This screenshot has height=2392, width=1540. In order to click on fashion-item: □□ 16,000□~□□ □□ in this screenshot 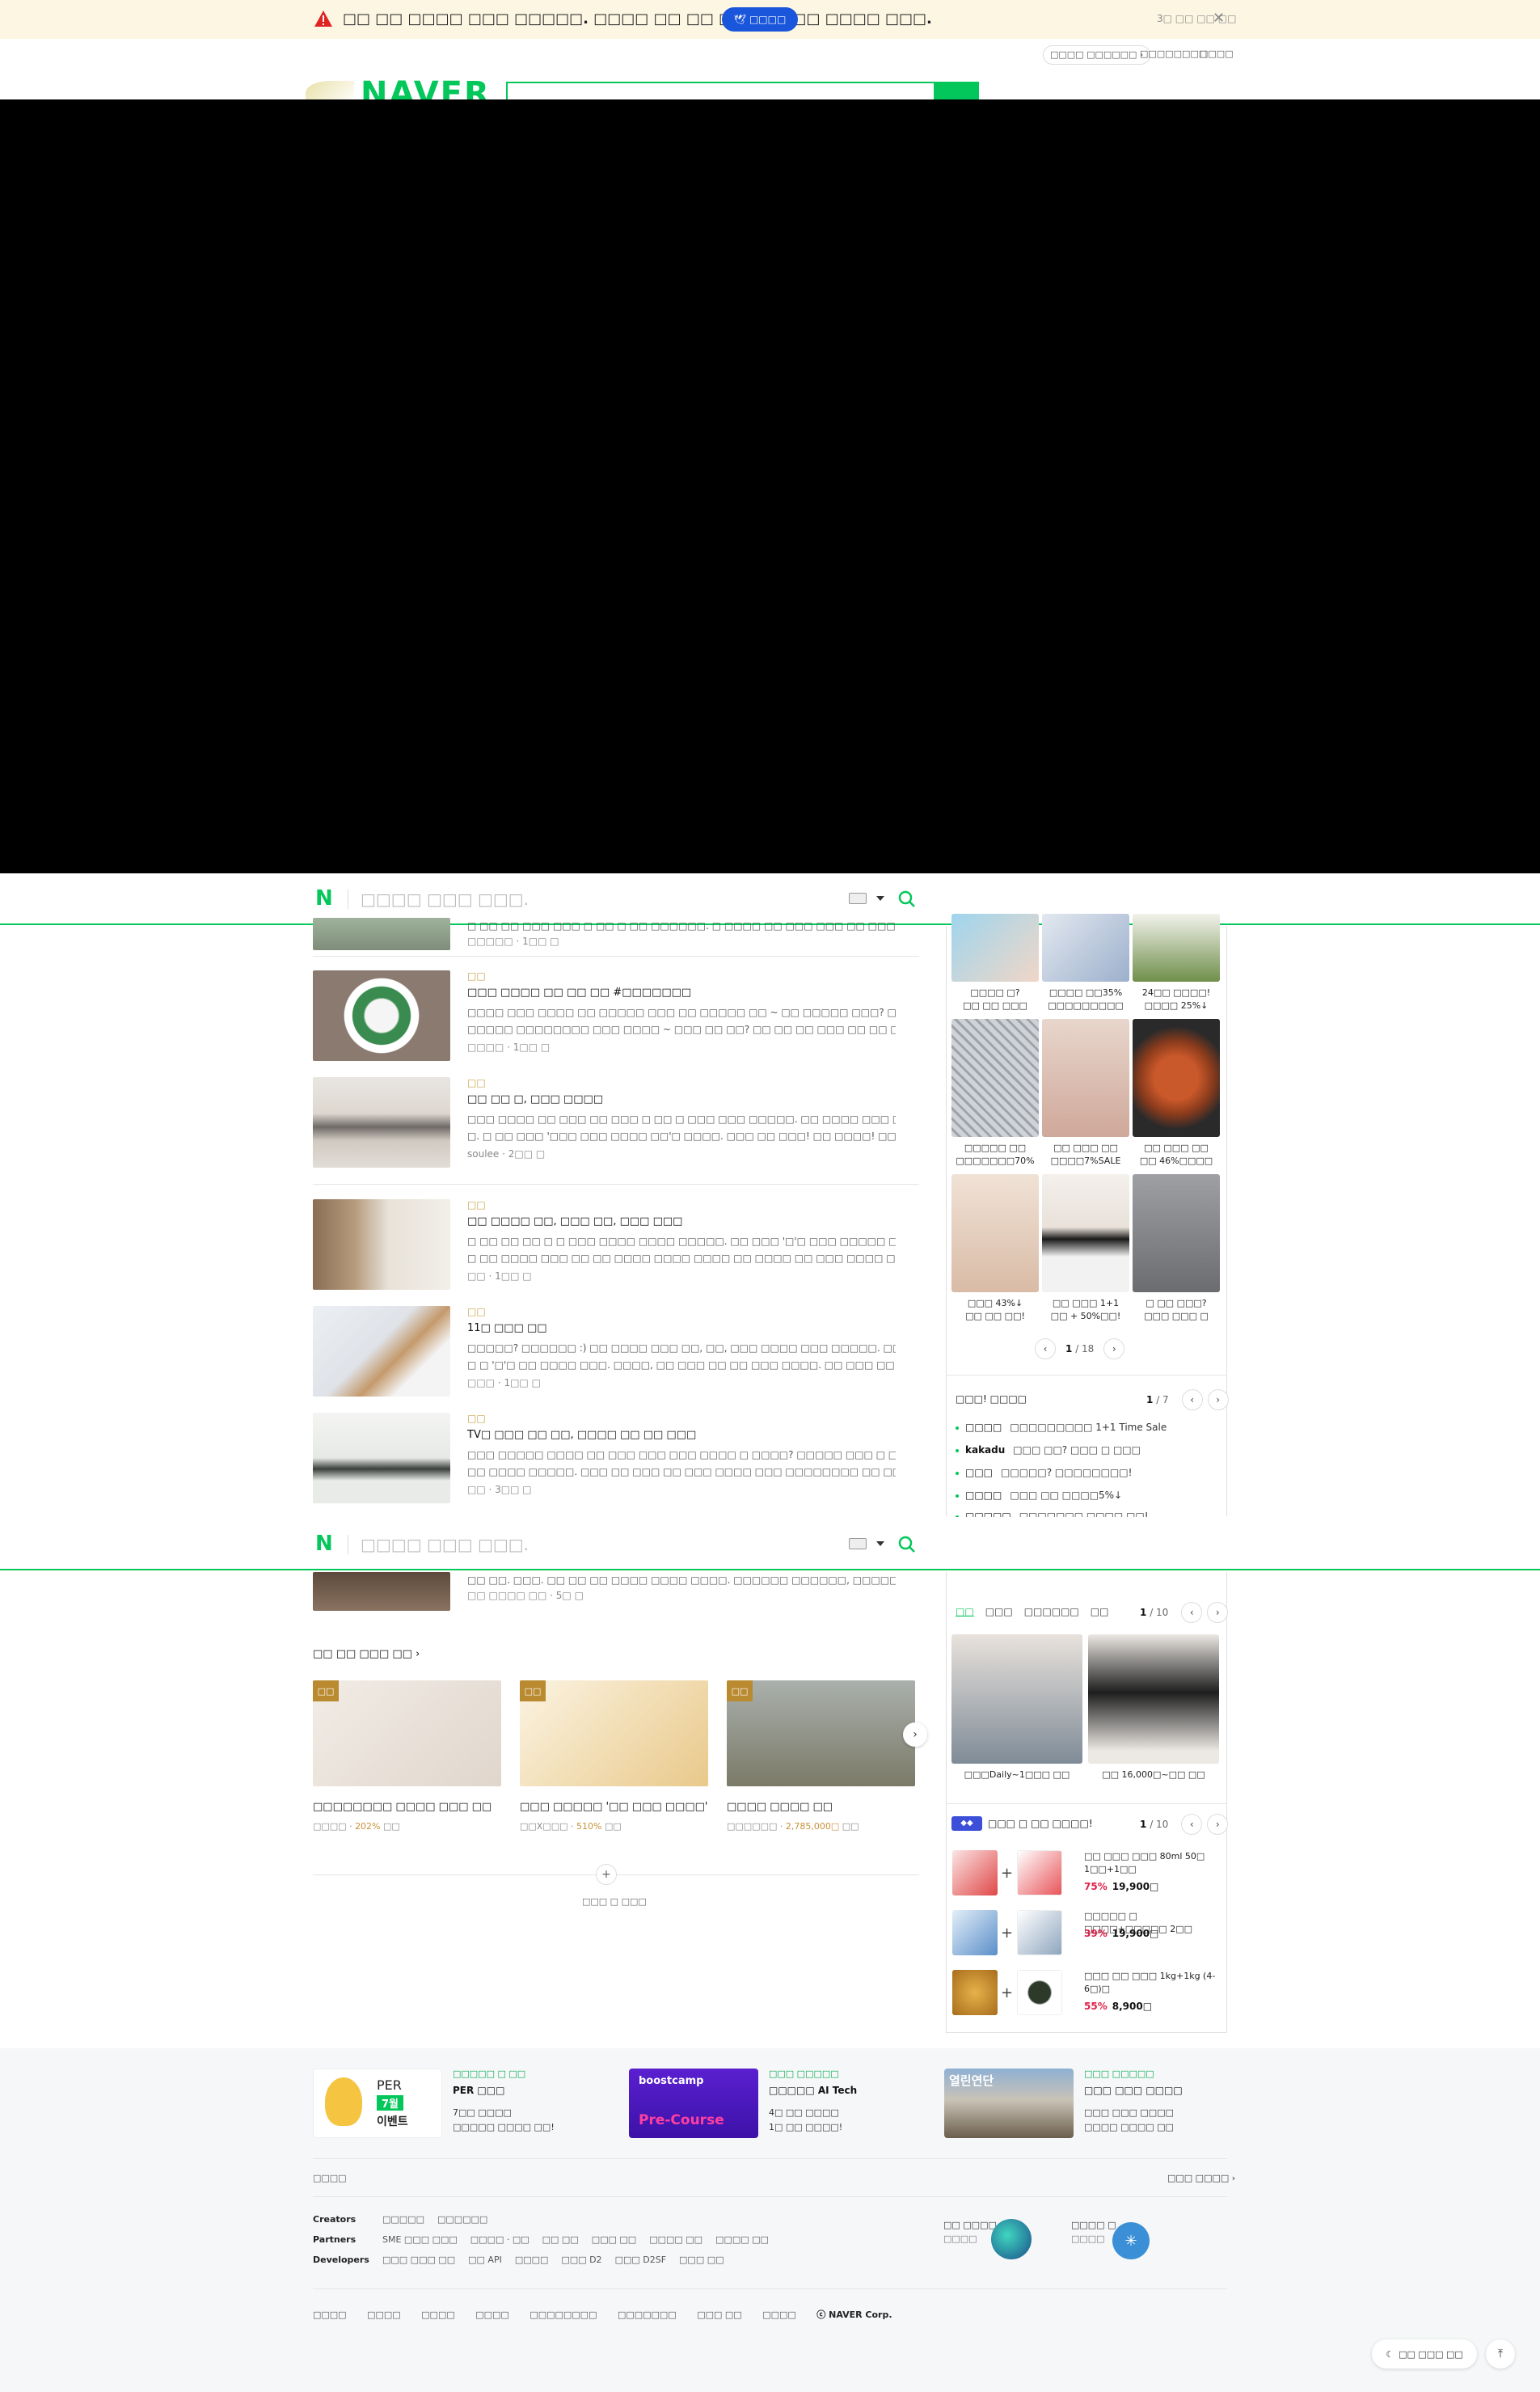, I will do `click(1153, 1708)`.